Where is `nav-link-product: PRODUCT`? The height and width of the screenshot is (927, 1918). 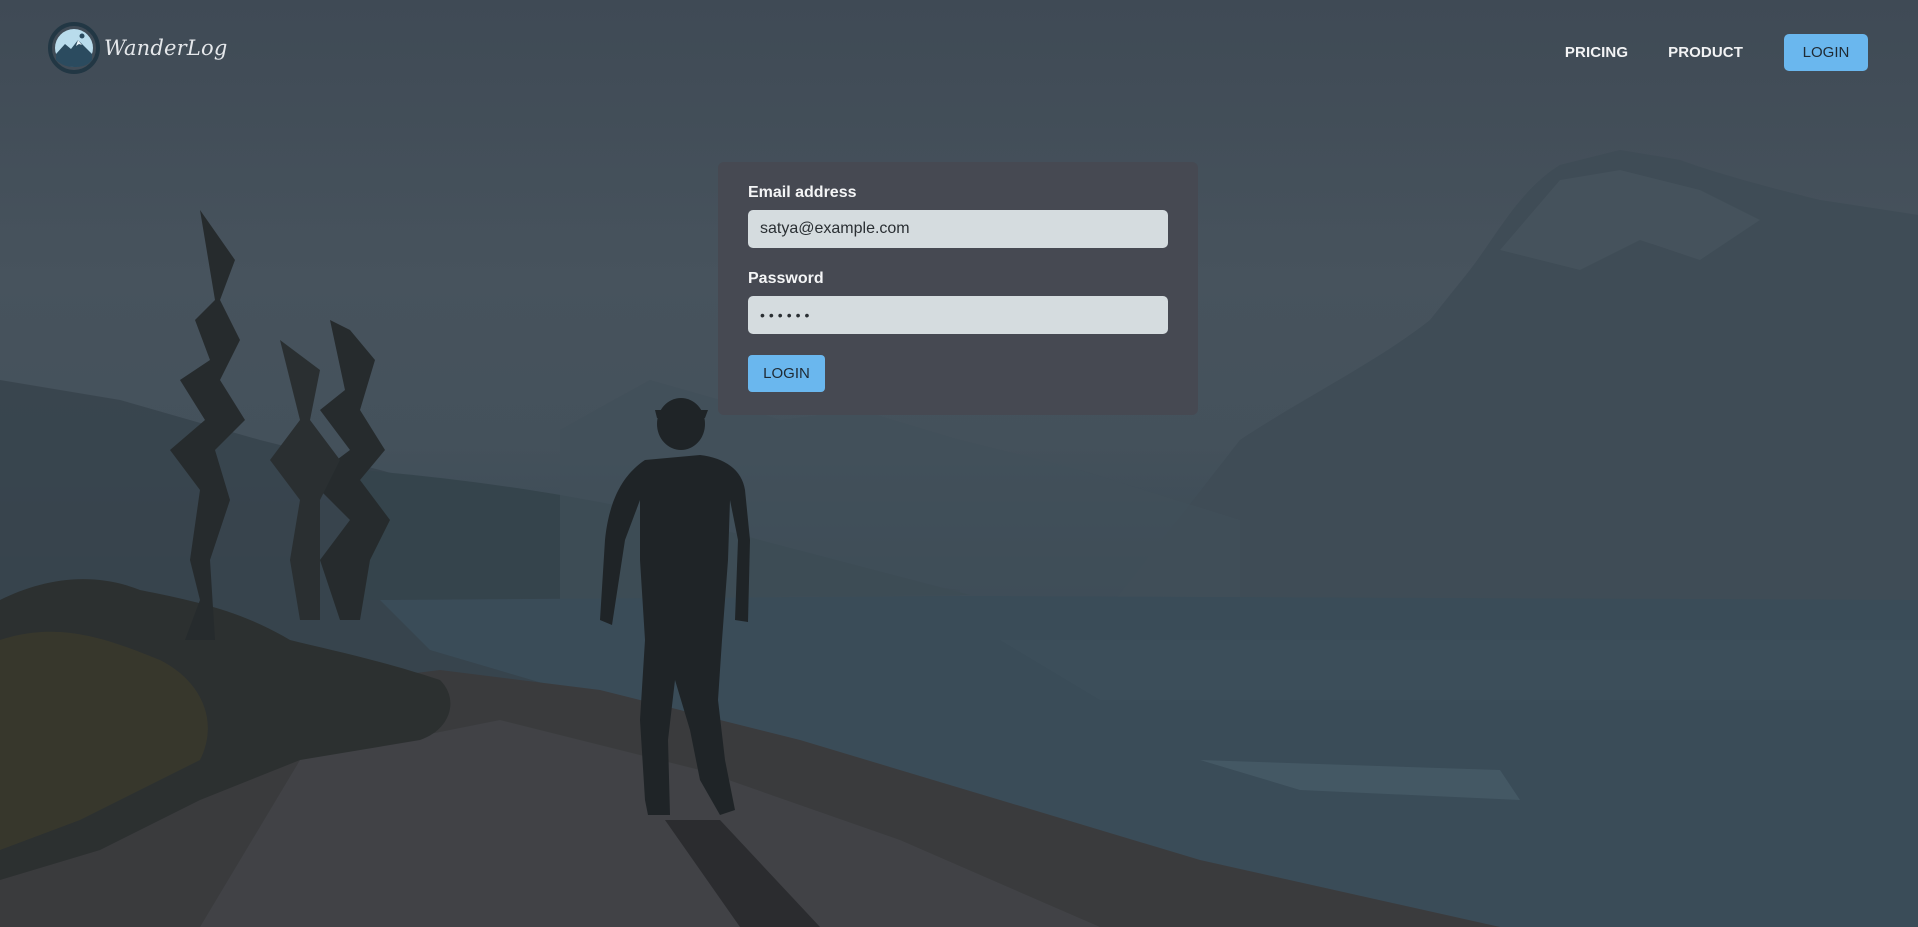 nav-link-product: PRODUCT is located at coordinates (1705, 52).